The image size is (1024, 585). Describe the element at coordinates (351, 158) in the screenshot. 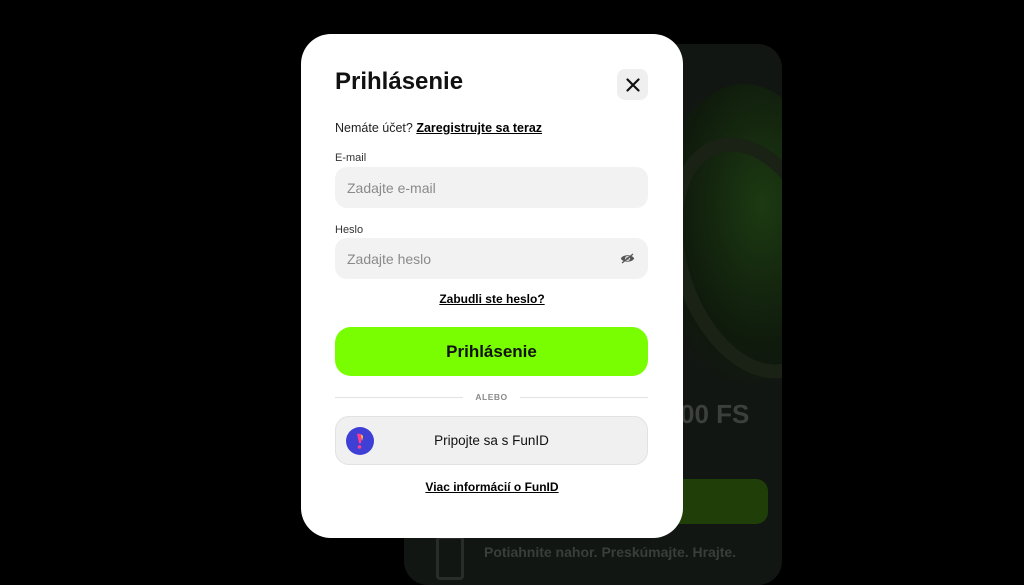

I see `email-label: E-mail` at that location.